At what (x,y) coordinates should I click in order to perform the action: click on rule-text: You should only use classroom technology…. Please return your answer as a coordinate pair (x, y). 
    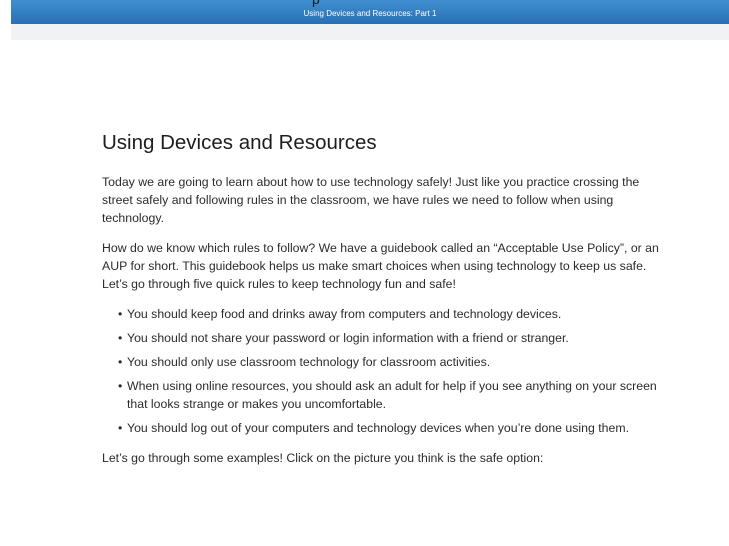
    Looking at the image, I should click on (309, 362).